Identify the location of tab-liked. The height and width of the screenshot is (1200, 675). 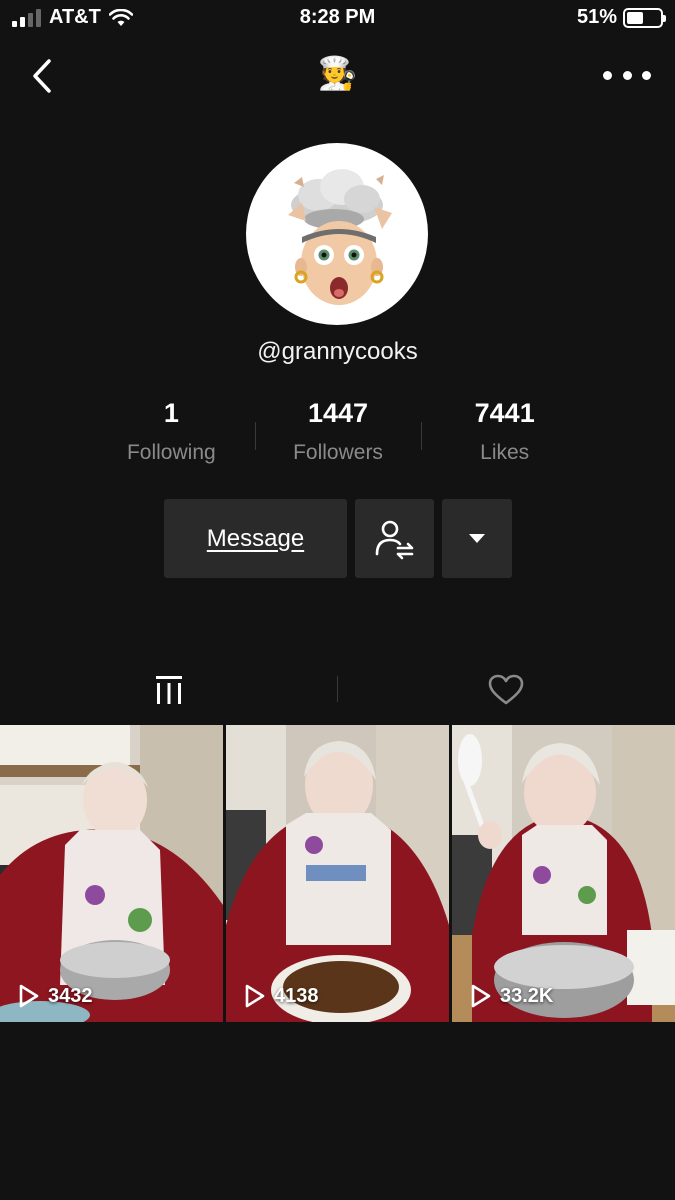
(506, 690).